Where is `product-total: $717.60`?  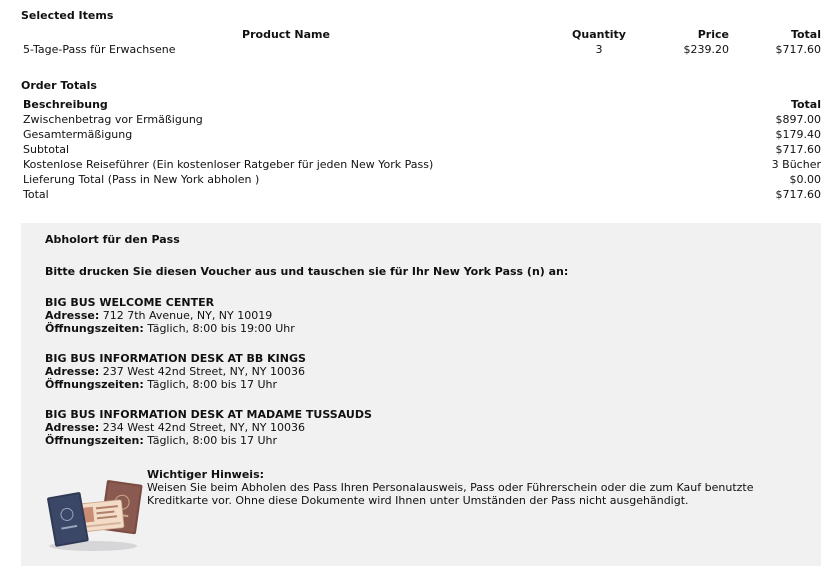
product-total: $717.60 is located at coordinates (798, 49).